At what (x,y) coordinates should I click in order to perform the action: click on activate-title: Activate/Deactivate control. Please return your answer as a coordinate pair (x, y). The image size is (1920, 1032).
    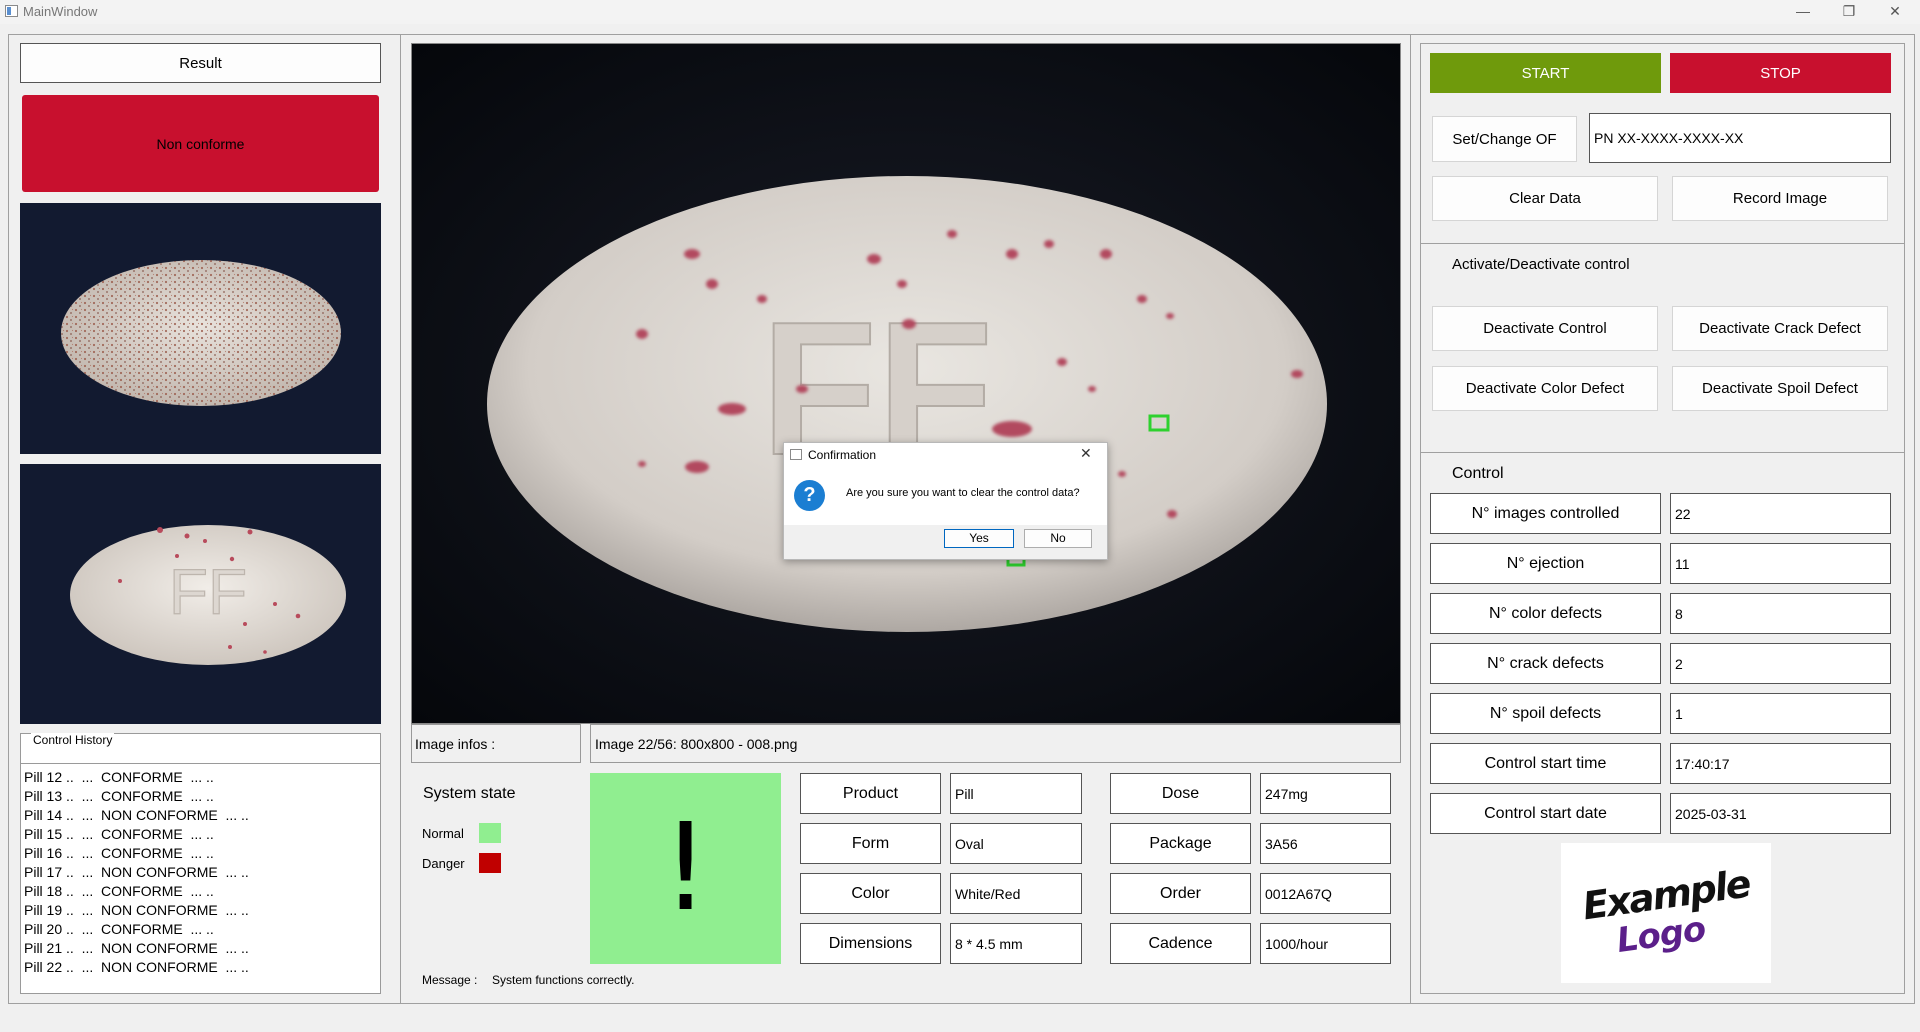
    Looking at the image, I should click on (1541, 264).